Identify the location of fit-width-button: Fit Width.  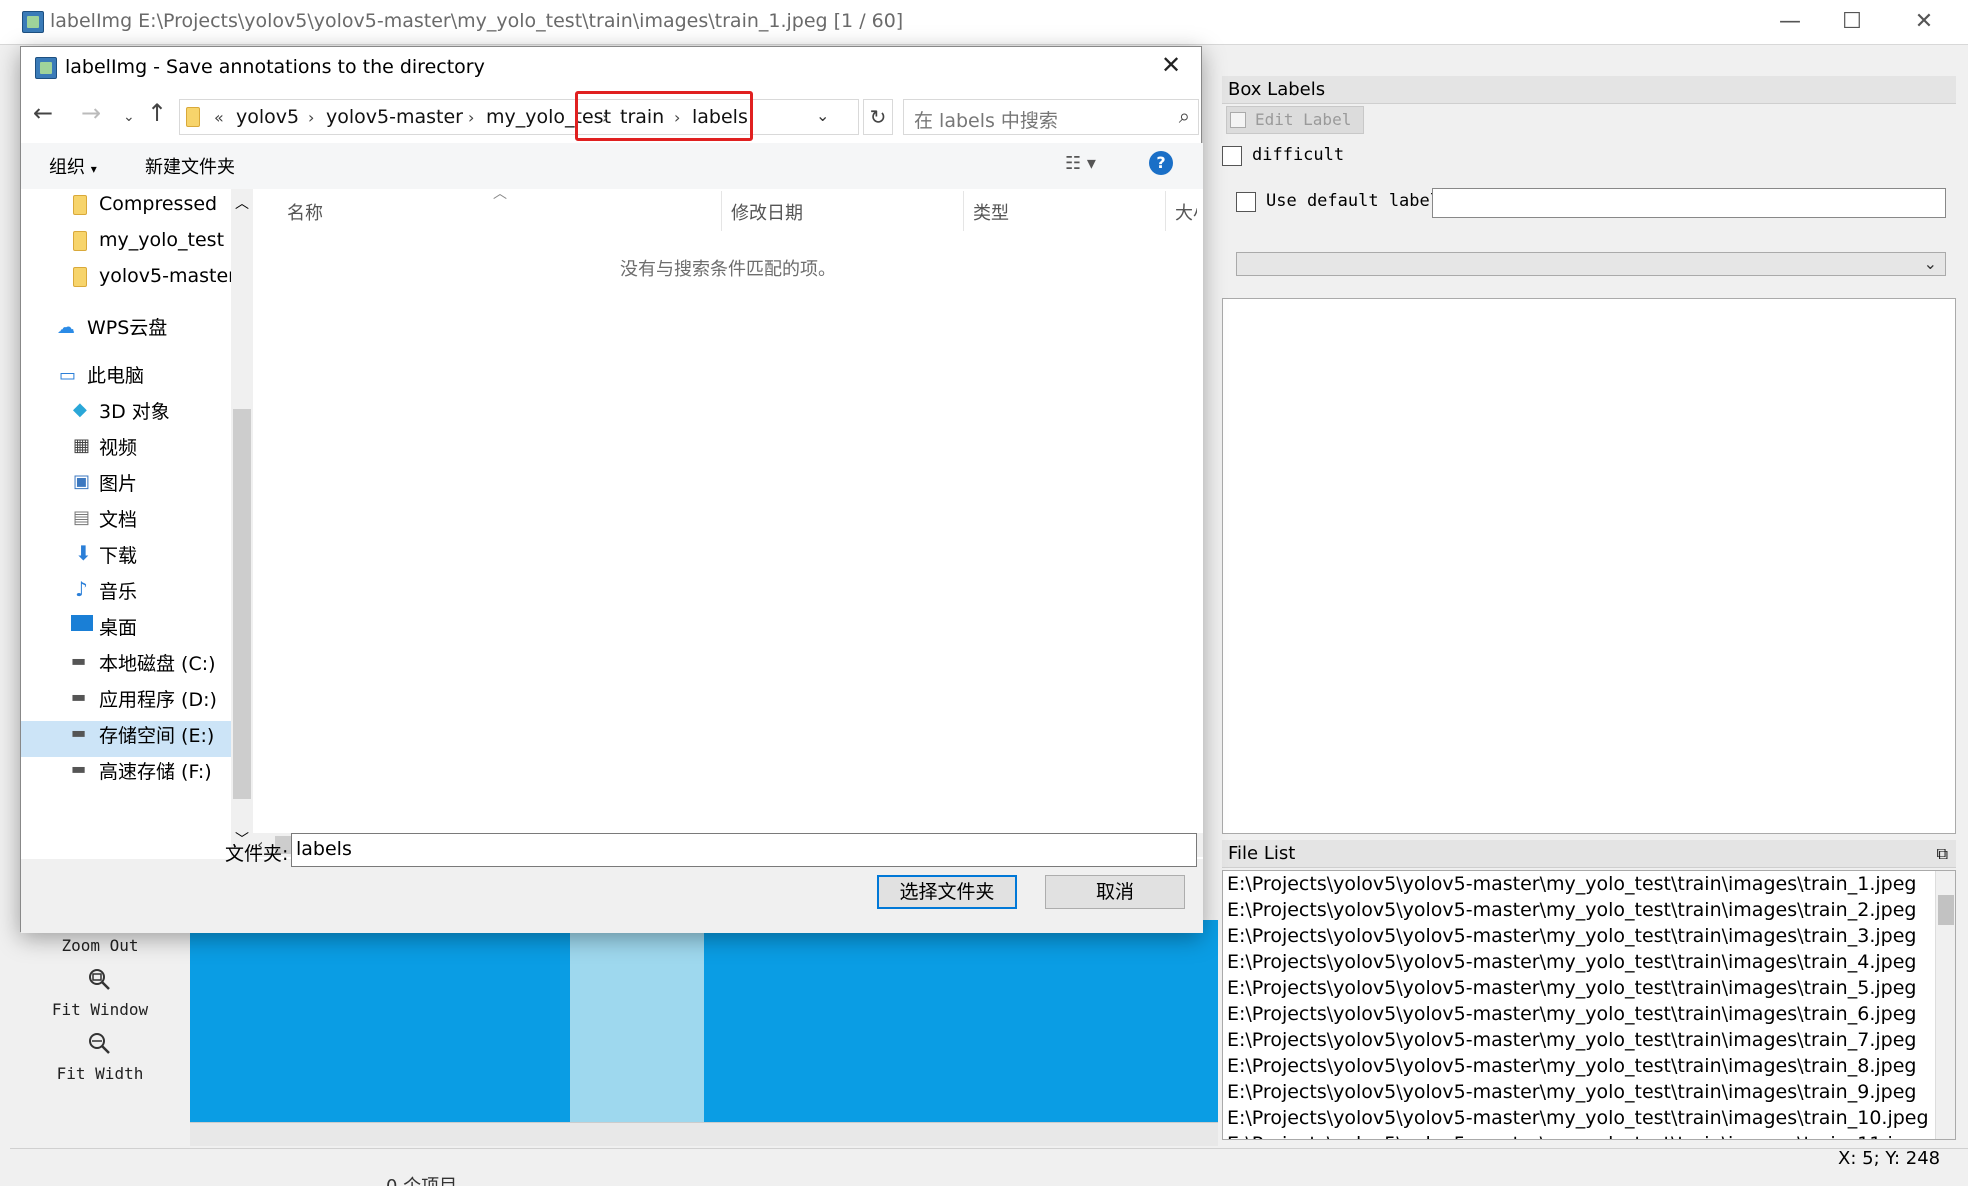
(100, 1073).